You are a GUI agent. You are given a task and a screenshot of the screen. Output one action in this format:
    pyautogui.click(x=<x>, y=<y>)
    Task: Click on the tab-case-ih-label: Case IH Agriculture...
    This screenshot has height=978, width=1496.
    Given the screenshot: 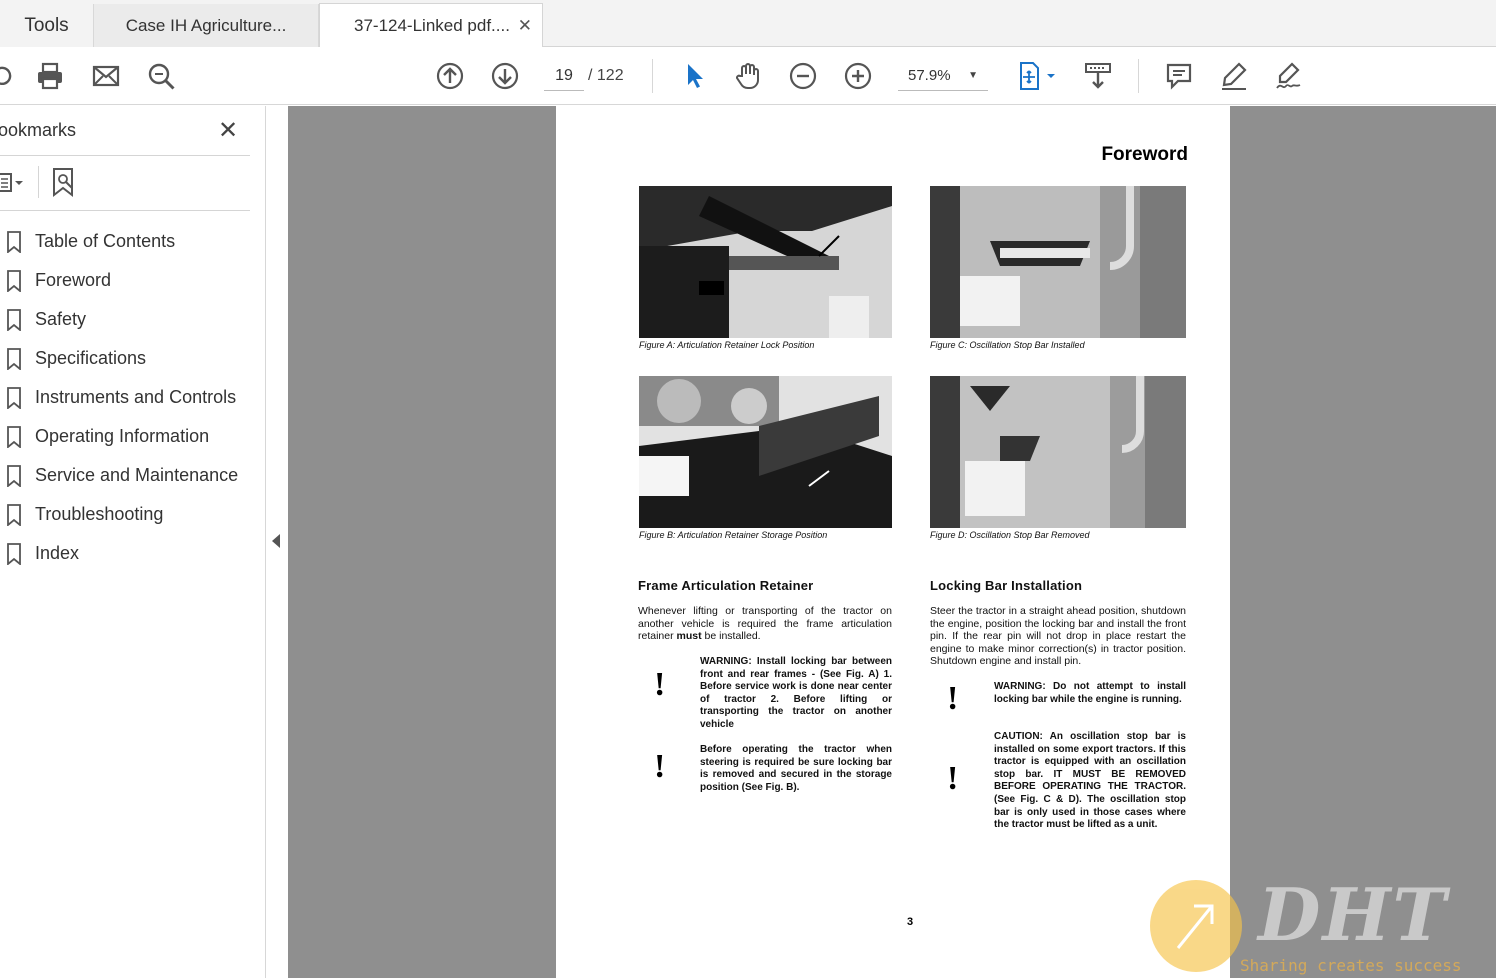 What is the action you would take?
    pyautogui.click(x=206, y=25)
    